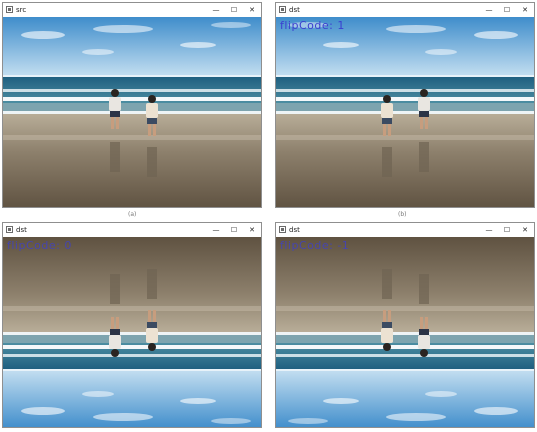  I want to click on flipcode-label: flipCode: 0, so click(39, 245).